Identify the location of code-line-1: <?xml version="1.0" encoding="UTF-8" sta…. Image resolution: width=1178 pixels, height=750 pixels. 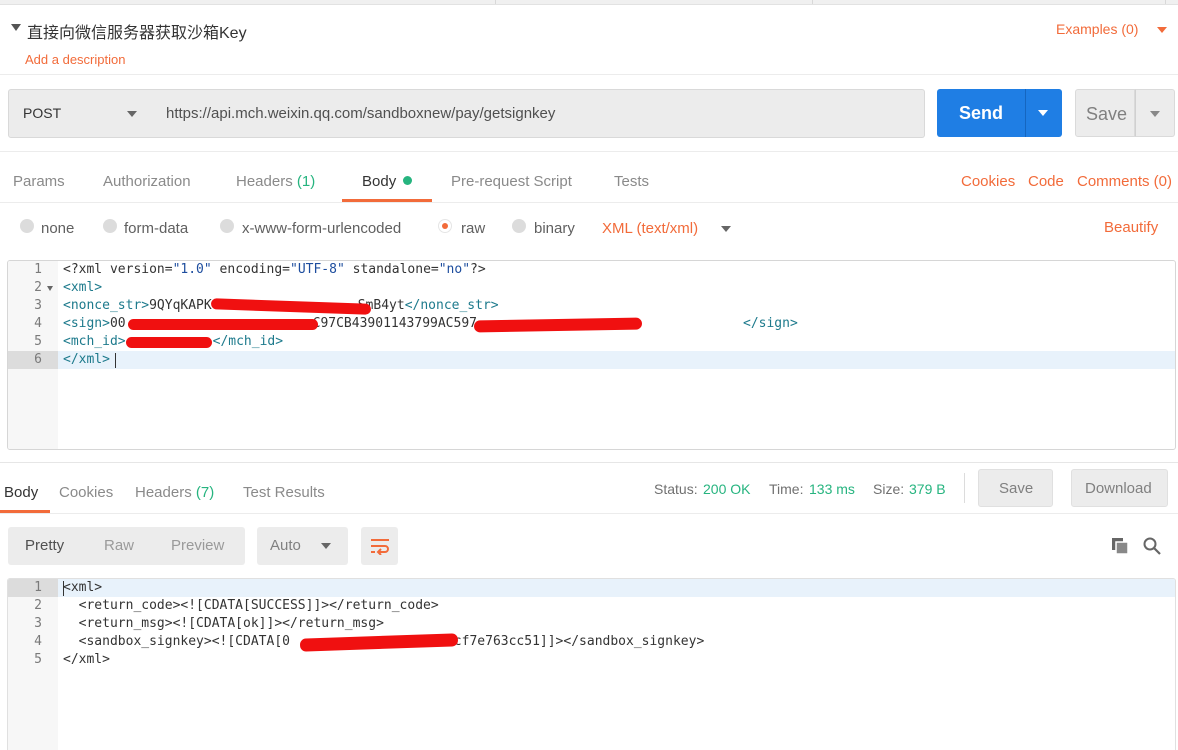
(274, 269).